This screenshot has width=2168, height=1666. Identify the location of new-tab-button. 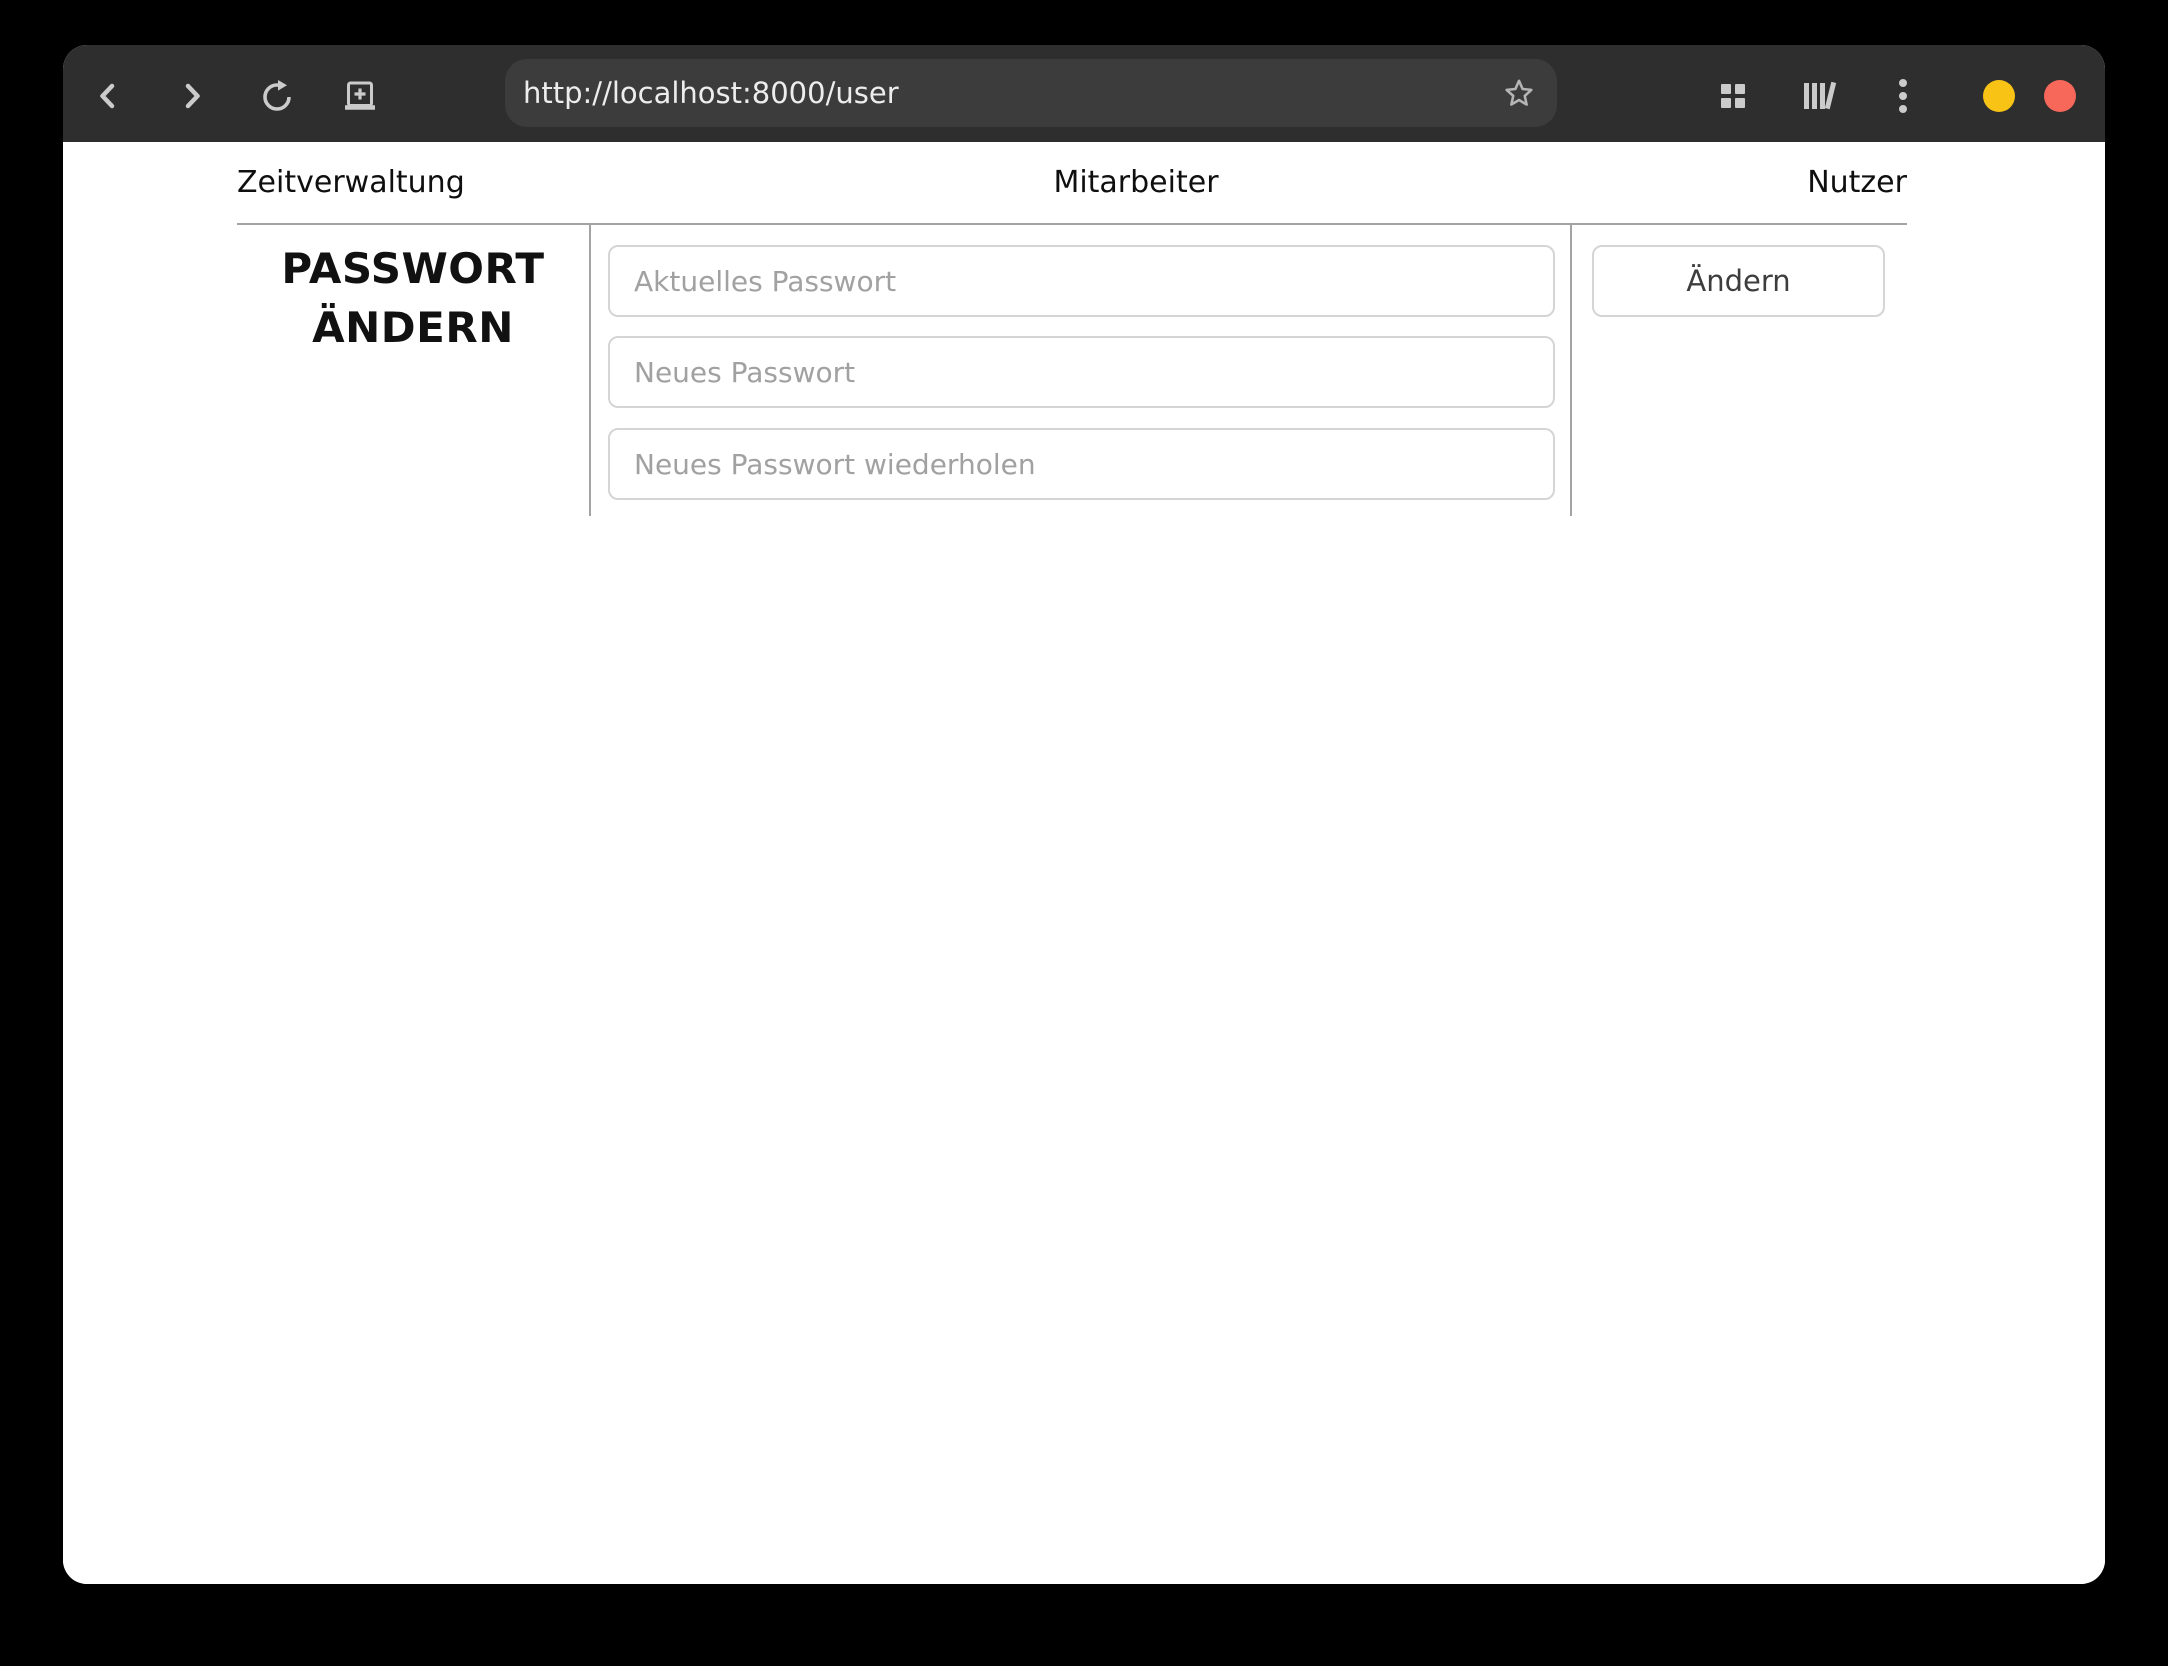
(360, 96).